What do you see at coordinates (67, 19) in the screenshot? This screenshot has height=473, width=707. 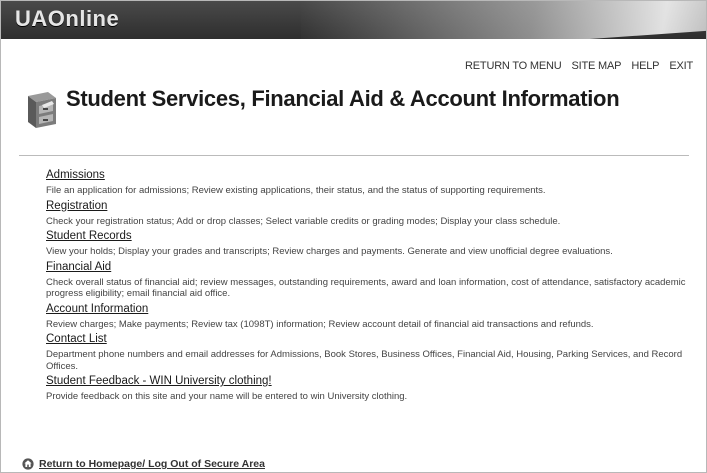 I see `site-logo: UAOnline` at bounding box center [67, 19].